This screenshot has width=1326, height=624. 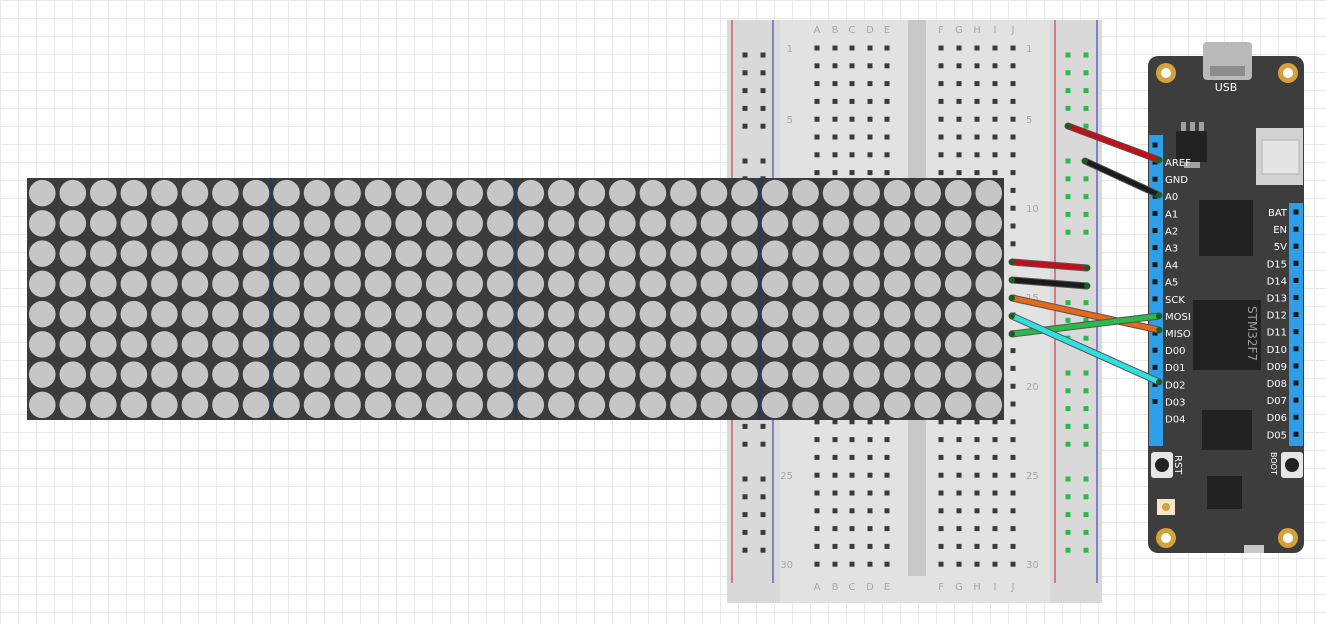 What do you see at coordinates (1159, 330) in the screenshot?
I see `matrix-din-wire-end` at bounding box center [1159, 330].